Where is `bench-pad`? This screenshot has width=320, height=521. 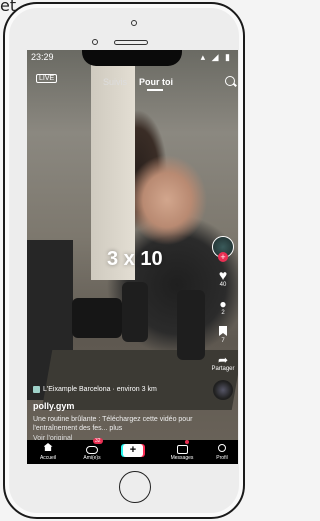 bench-pad is located at coordinates (97, 318).